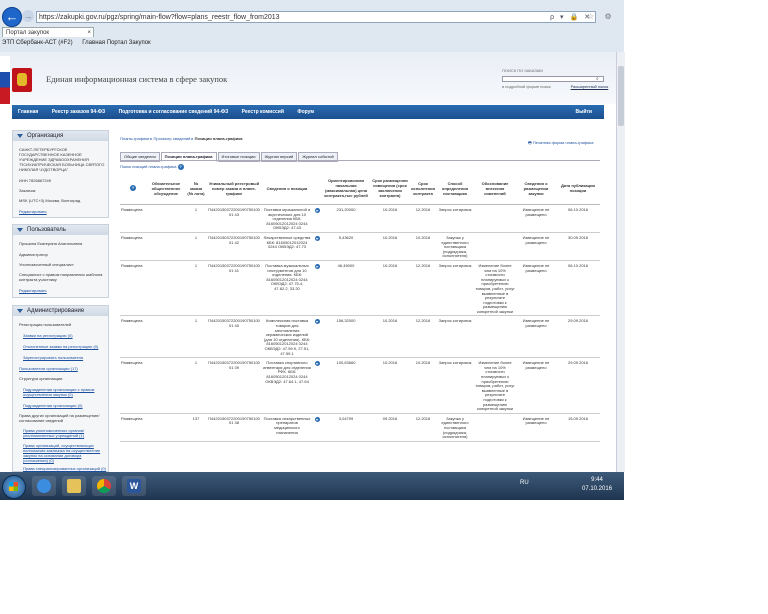  I want to click on admin-panel-title: Администрирование, so click(60, 311).